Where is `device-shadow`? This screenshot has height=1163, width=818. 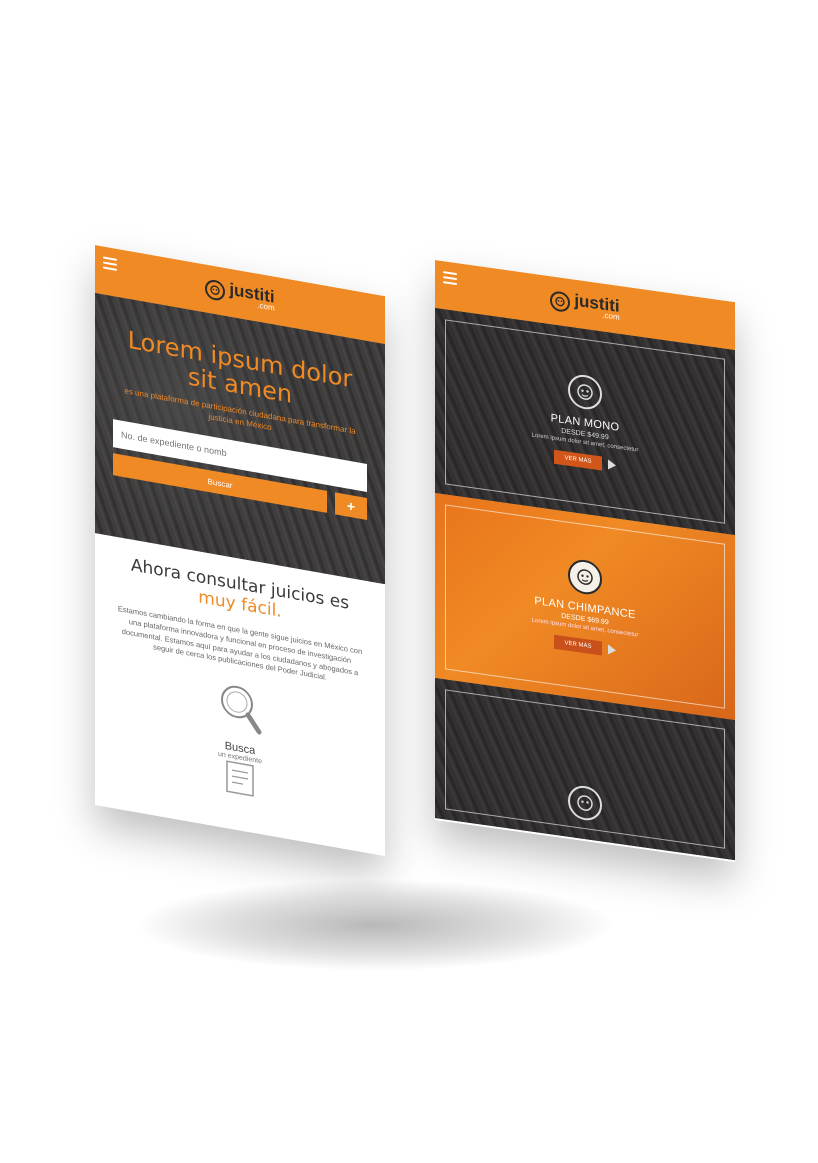
device-shadow is located at coordinates (375, 925).